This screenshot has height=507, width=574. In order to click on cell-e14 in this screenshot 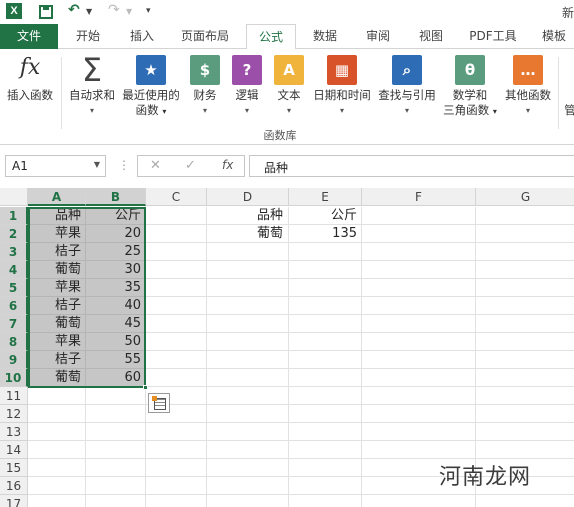, I will do `click(325, 450)`.